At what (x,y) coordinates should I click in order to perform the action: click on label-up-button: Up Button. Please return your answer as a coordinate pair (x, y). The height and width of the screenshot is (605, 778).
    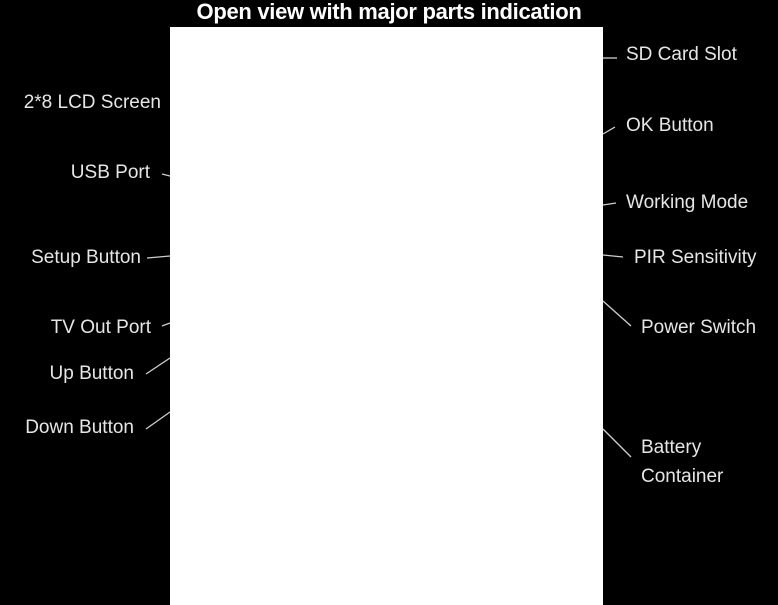
    Looking at the image, I should click on (92, 373).